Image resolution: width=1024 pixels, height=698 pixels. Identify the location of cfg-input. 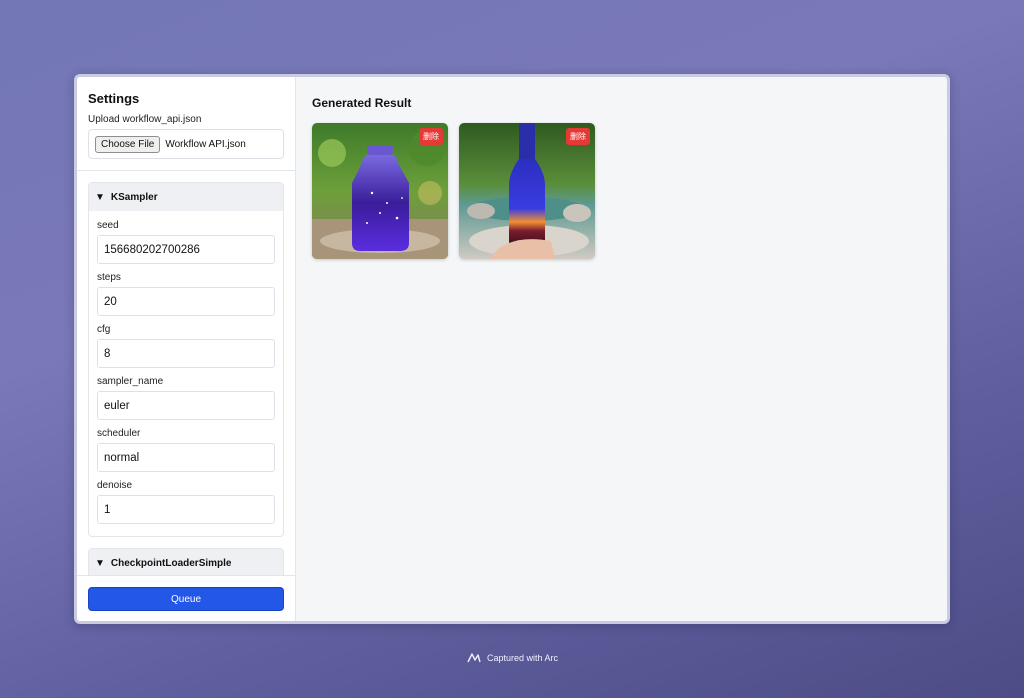
(186, 353).